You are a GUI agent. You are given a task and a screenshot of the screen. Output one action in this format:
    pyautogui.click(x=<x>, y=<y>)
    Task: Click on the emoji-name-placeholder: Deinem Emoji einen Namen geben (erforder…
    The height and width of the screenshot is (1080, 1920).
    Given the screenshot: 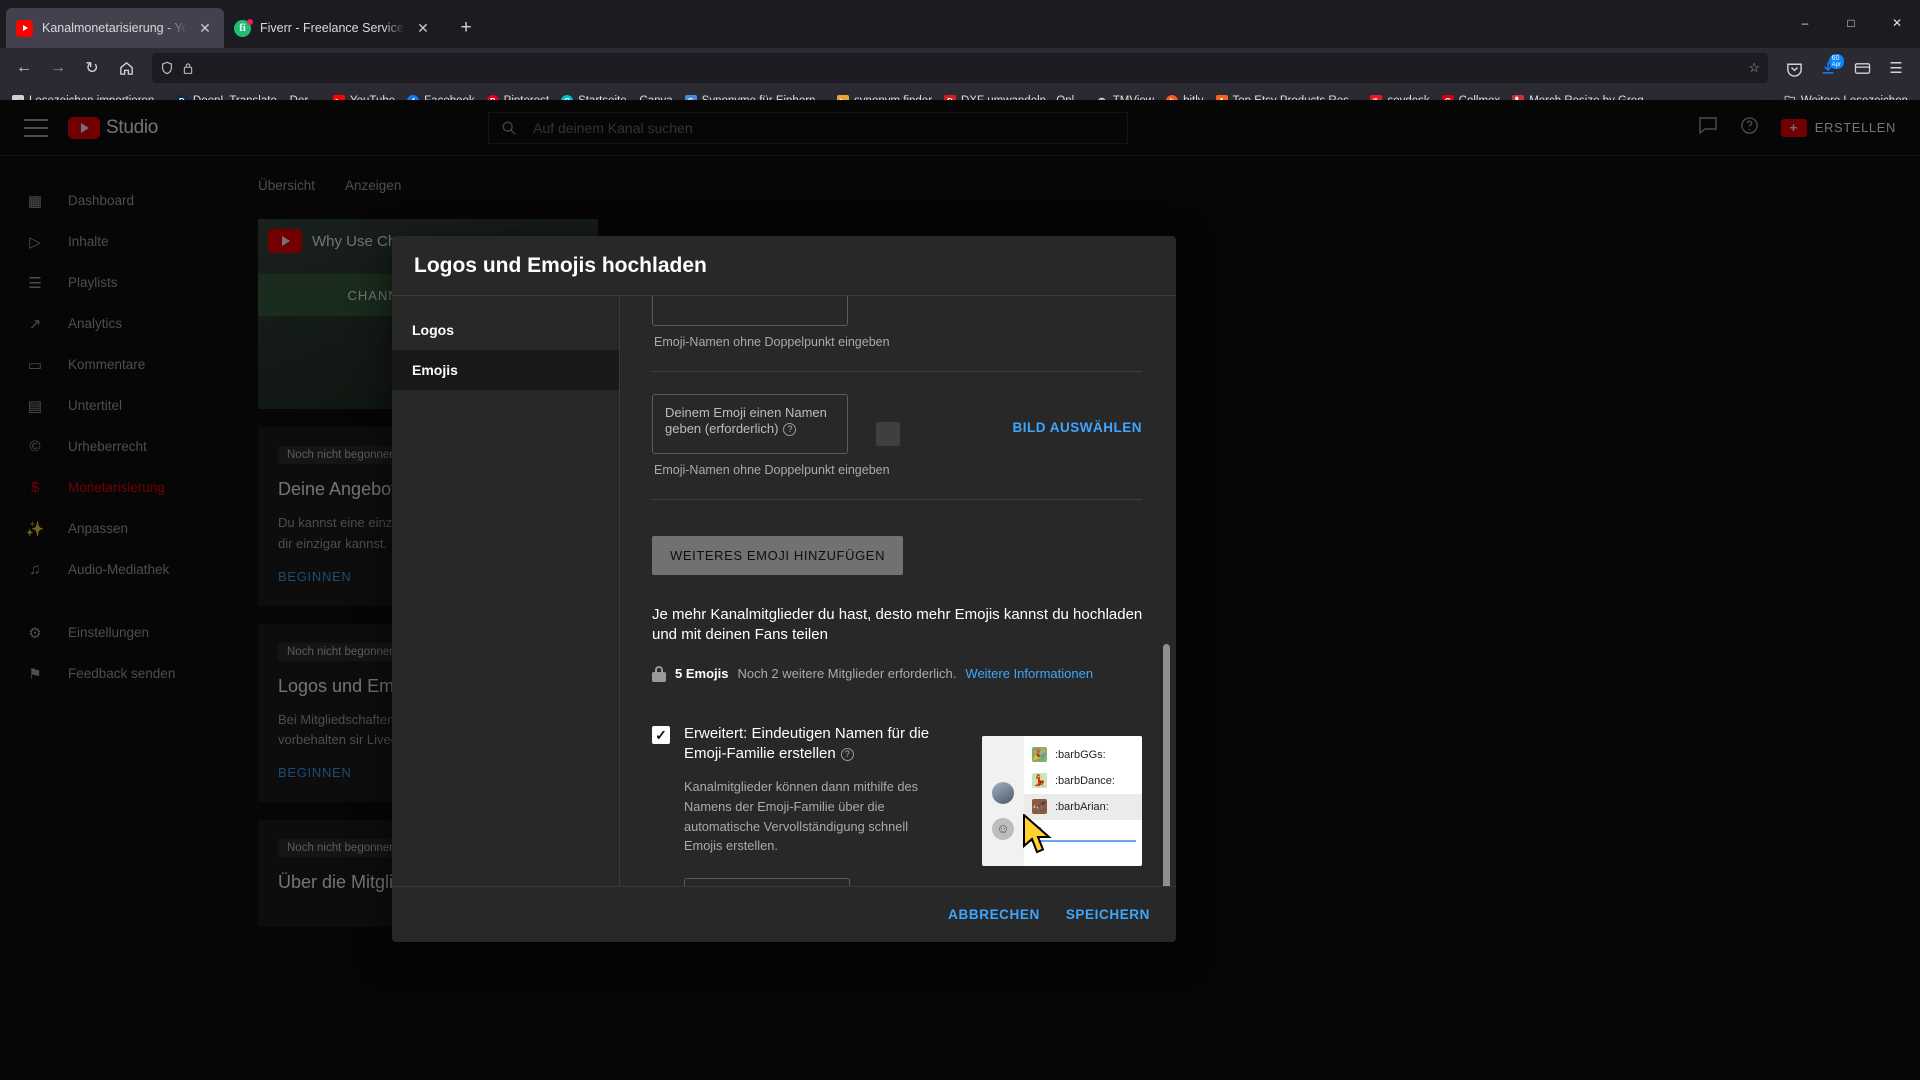 What is the action you would take?
    pyautogui.click(x=746, y=420)
    